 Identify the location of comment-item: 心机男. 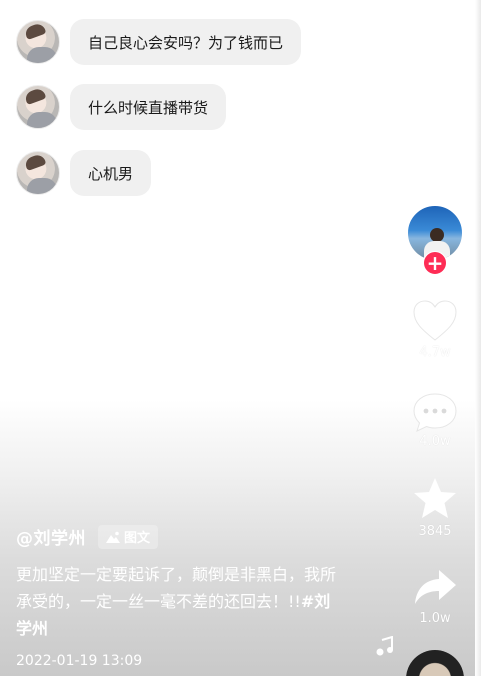
(84, 173).